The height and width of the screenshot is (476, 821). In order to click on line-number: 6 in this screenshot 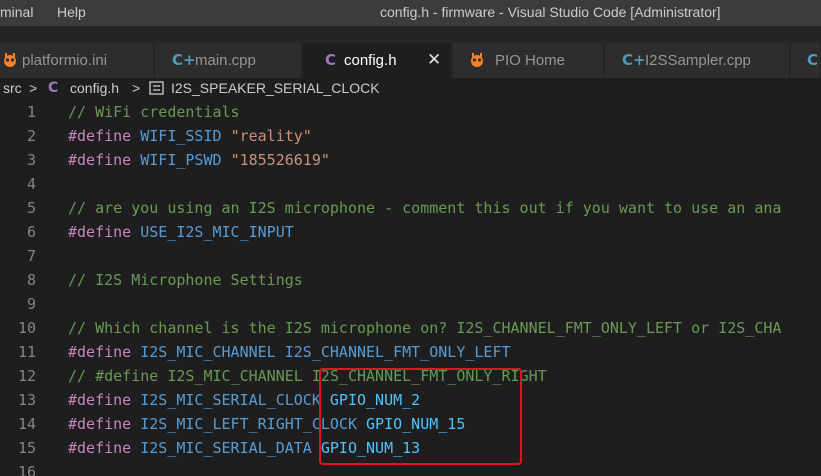, I will do `click(31, 232)`.